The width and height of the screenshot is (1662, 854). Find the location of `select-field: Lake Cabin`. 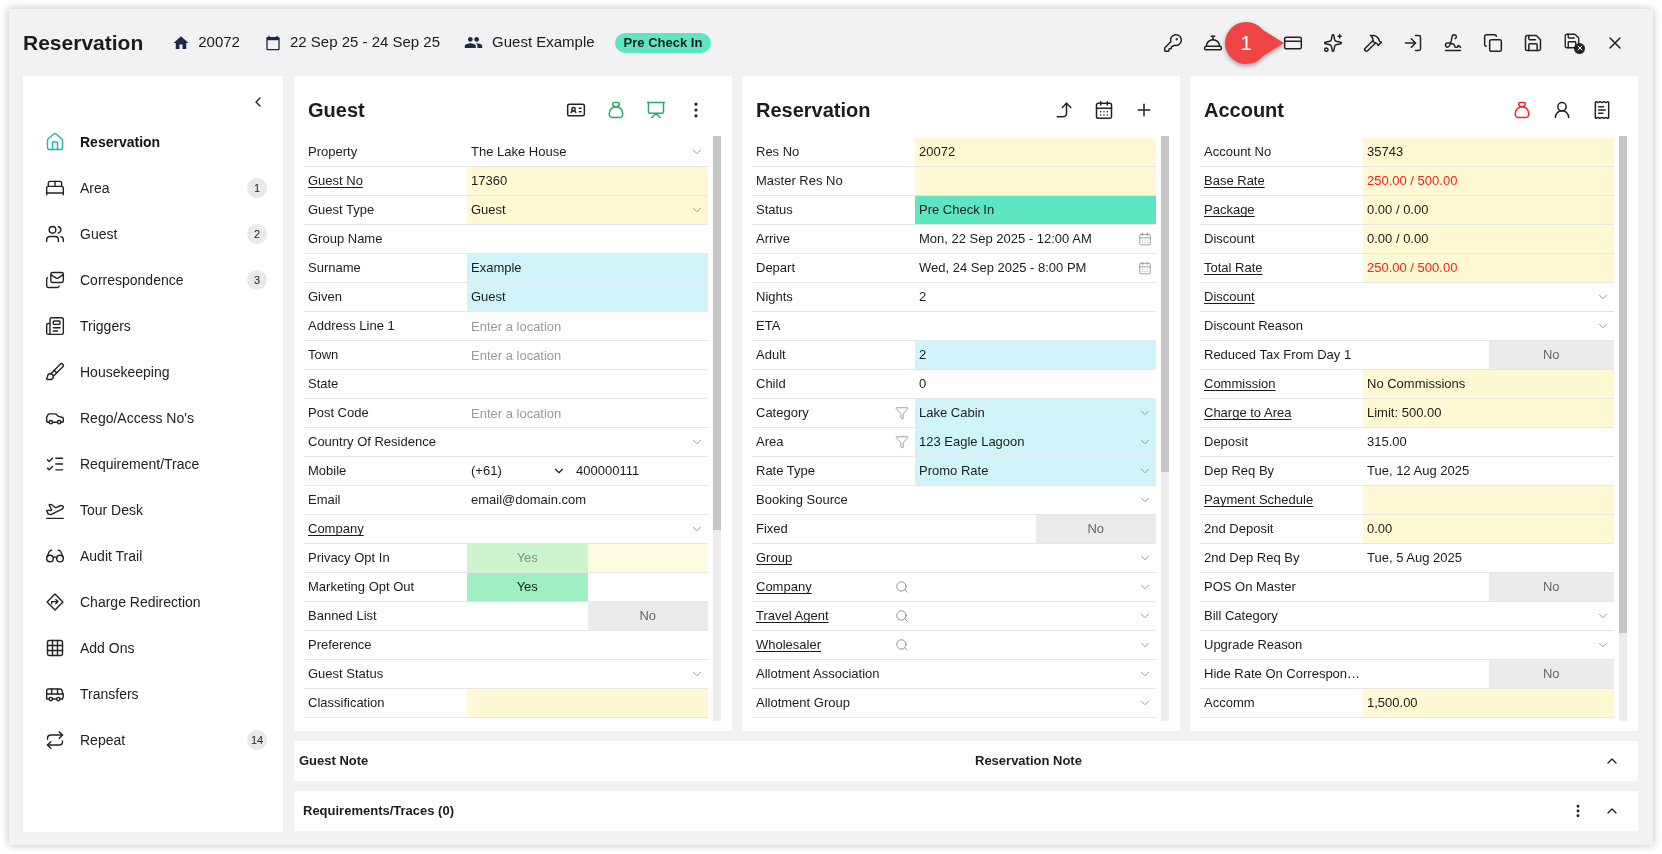

select-field: Lake Cabin is located at coordinates (1035, 413).